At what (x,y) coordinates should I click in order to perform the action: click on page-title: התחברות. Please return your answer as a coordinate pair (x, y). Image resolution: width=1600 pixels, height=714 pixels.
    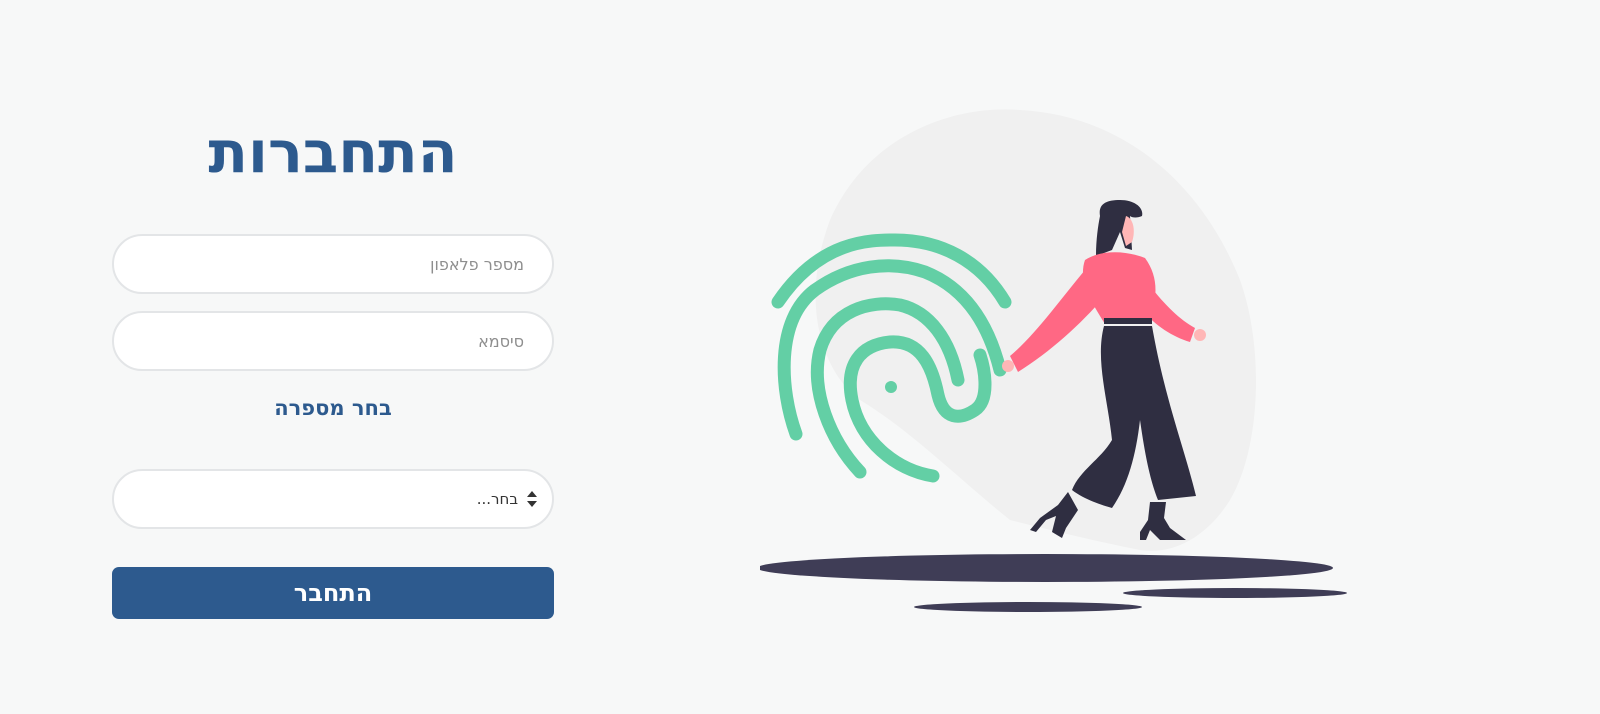
    Looking at the image, I should click on (333, 152).